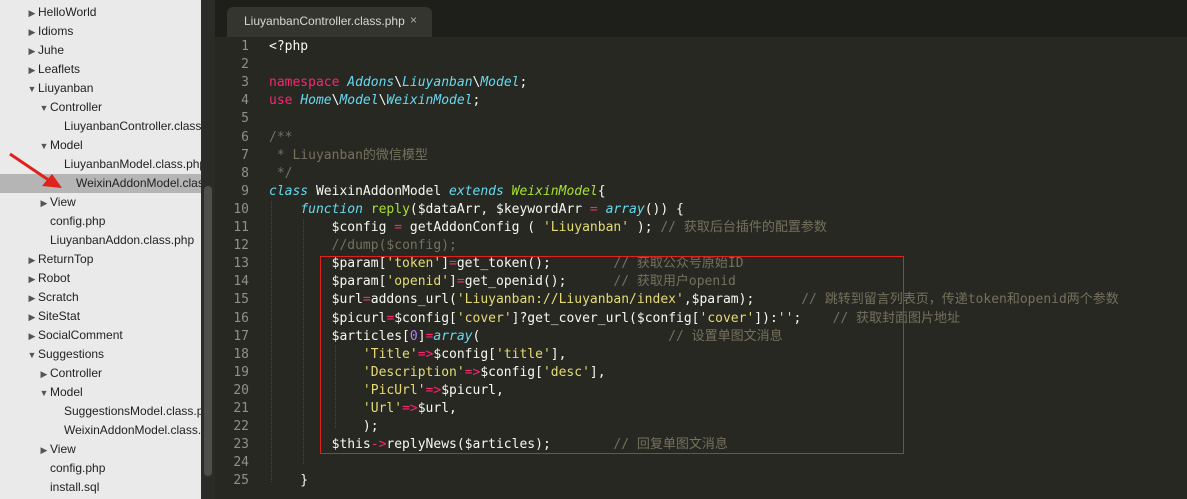 The width and height of the screenshot is (1187, 499). Describe the element at coordinates (45, 51) in the screenshot. I see `sidebar-item: ▶ Juhe` at that location.